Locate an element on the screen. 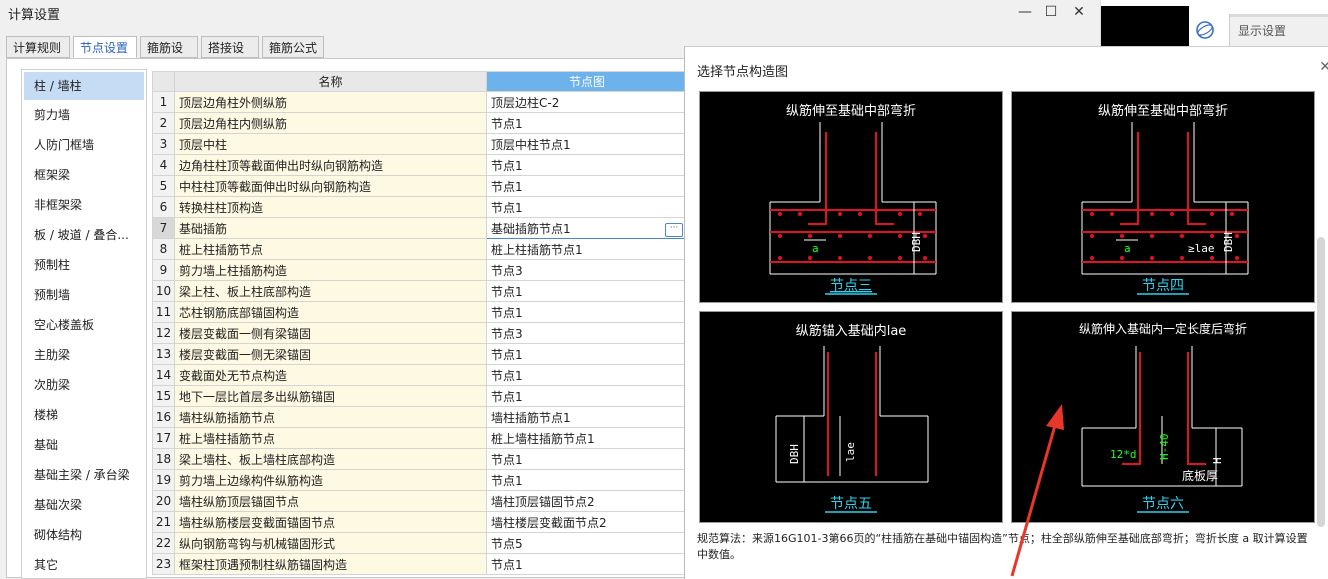  dialog-close-icon: ✕ is located at coordinates (1323, 67).